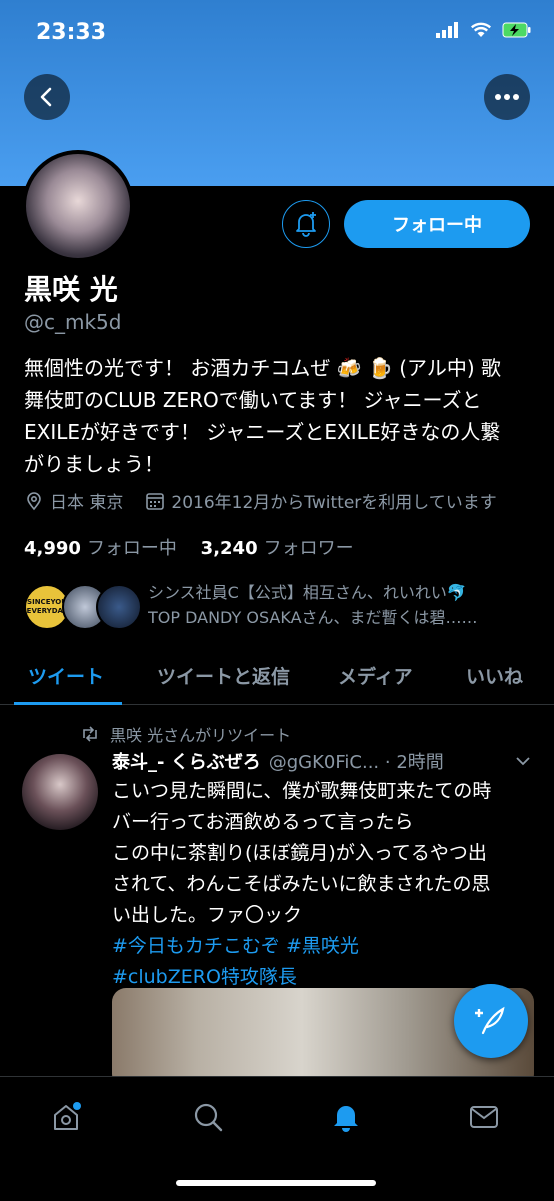 This screenshot has width=554, height=1201. I want to click on joined-item: 2016年12月からTwitterを利用しています, so click(321, 500).